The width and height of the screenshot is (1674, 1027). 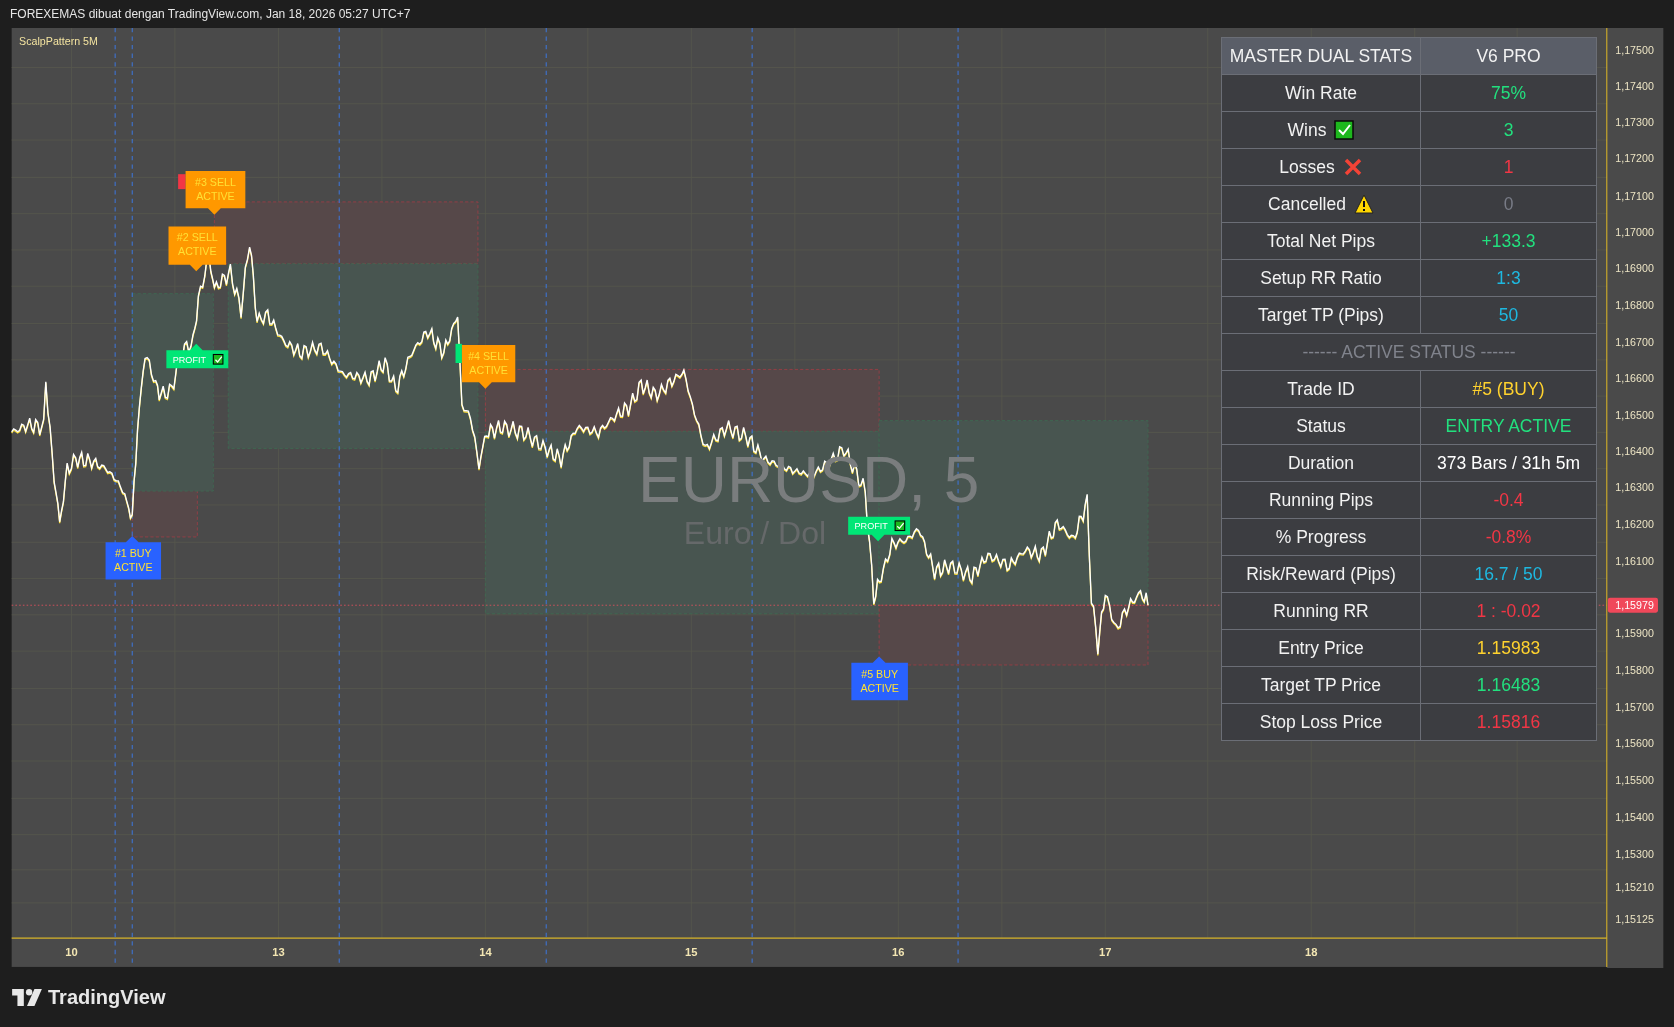 I want to click on stat-value: -0.4, so click(x=1508, y=499).